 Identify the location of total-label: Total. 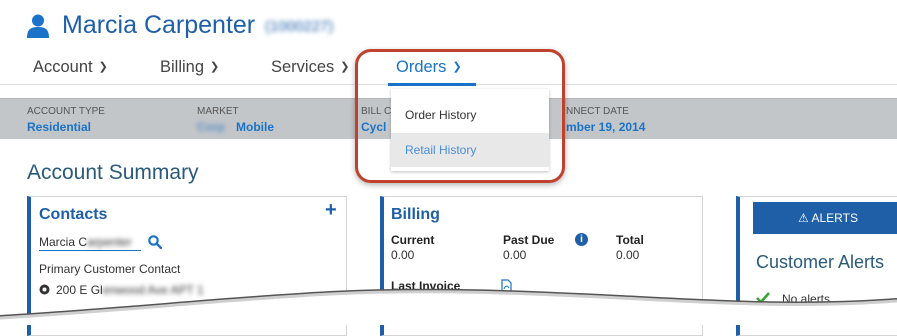
(630, 240).